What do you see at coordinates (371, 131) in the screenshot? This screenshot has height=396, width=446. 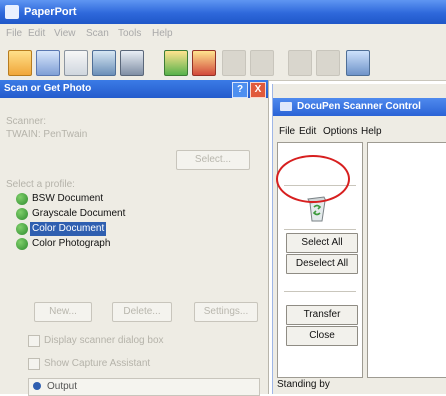 I see `docupen-menu-help: Help` at bounding box center [371, 131].